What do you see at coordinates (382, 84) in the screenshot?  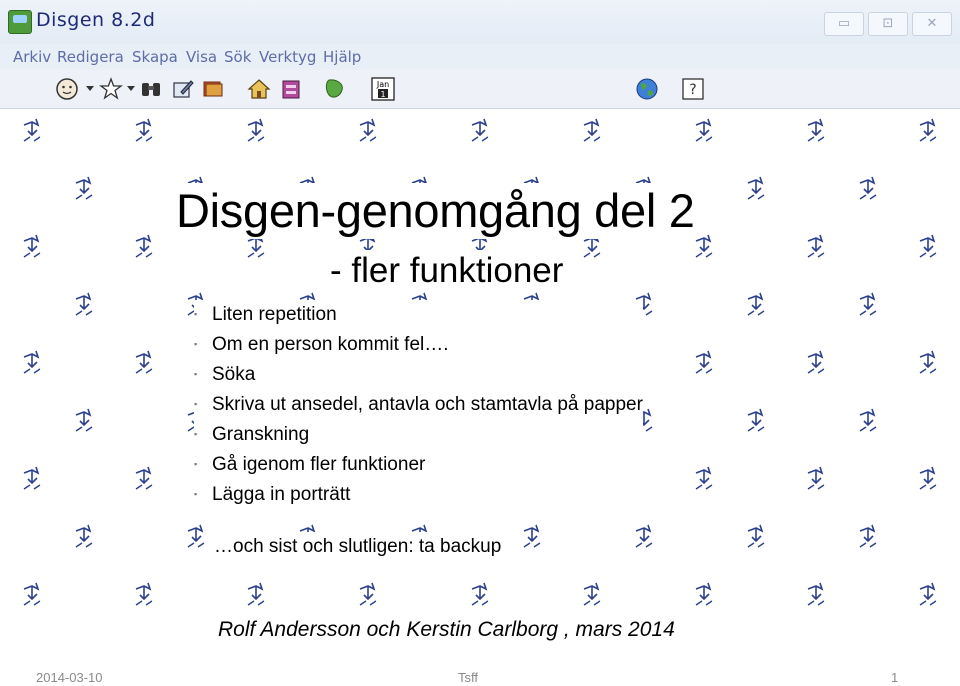 I see `calendar-month: Jan` at bounding box center [382, 84].